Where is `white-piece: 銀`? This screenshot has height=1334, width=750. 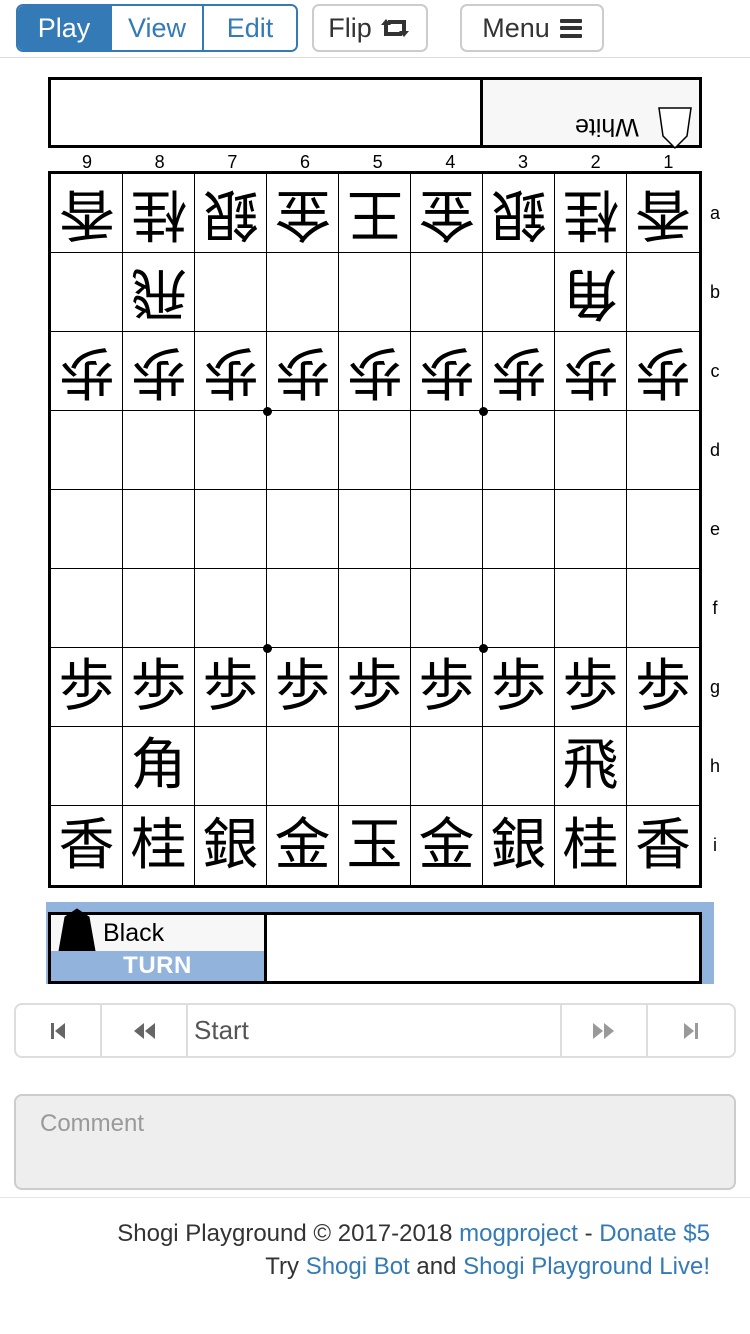 white-piece: 銀 is located at coordinates (231, 213).